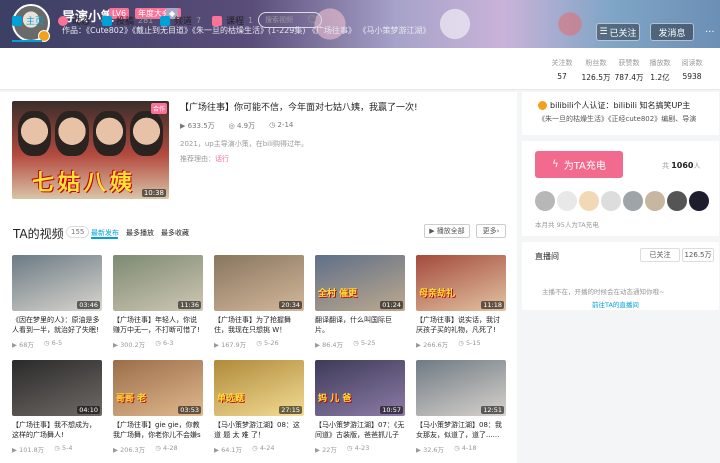 The width and height of the screenshot is (720, 463). What do you see at coordinates (620, 188) in the screenshot?
I see `charge-card: ϟ 为TA充电 共 1060人 本月共 95人为TA充电` at bounding box center [620, 188].